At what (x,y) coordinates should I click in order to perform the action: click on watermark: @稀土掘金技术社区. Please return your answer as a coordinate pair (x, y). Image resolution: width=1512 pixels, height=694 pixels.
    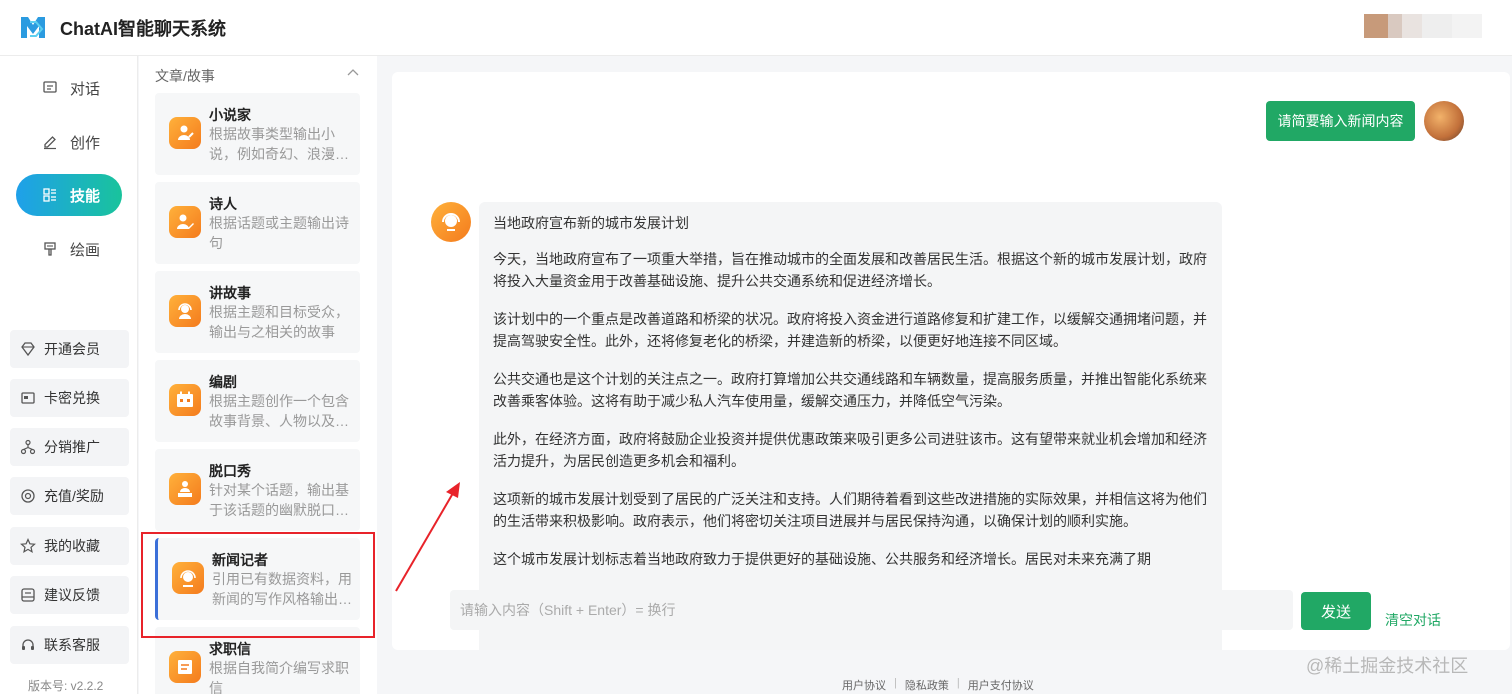
    Looking at the image, I should click on (1387, 666).